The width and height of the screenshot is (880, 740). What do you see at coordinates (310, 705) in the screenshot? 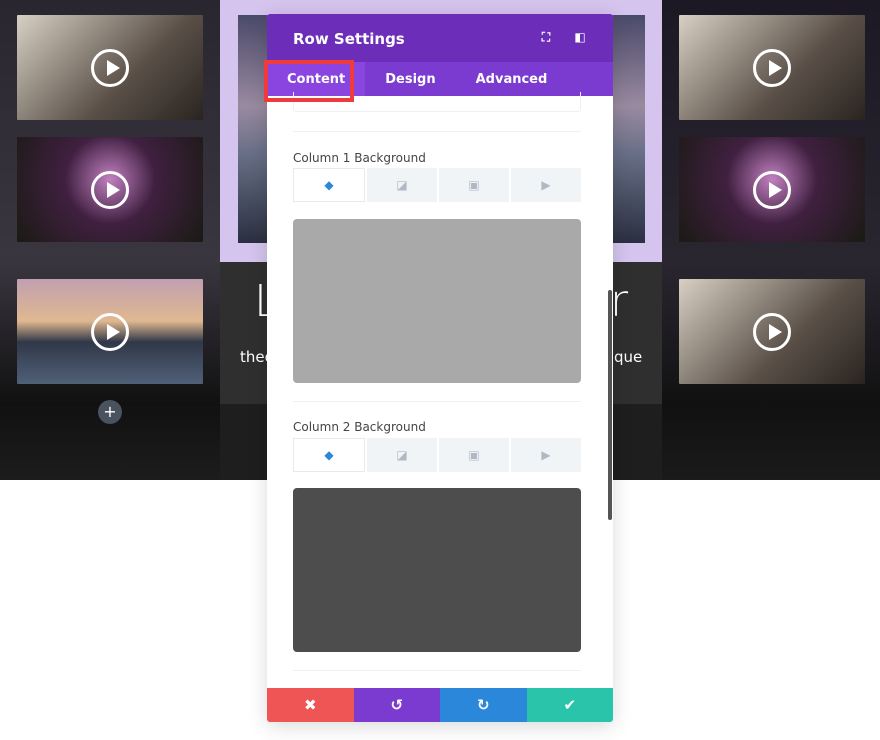
I see `cancel-button: ✖` at bounding box center [310, 705].